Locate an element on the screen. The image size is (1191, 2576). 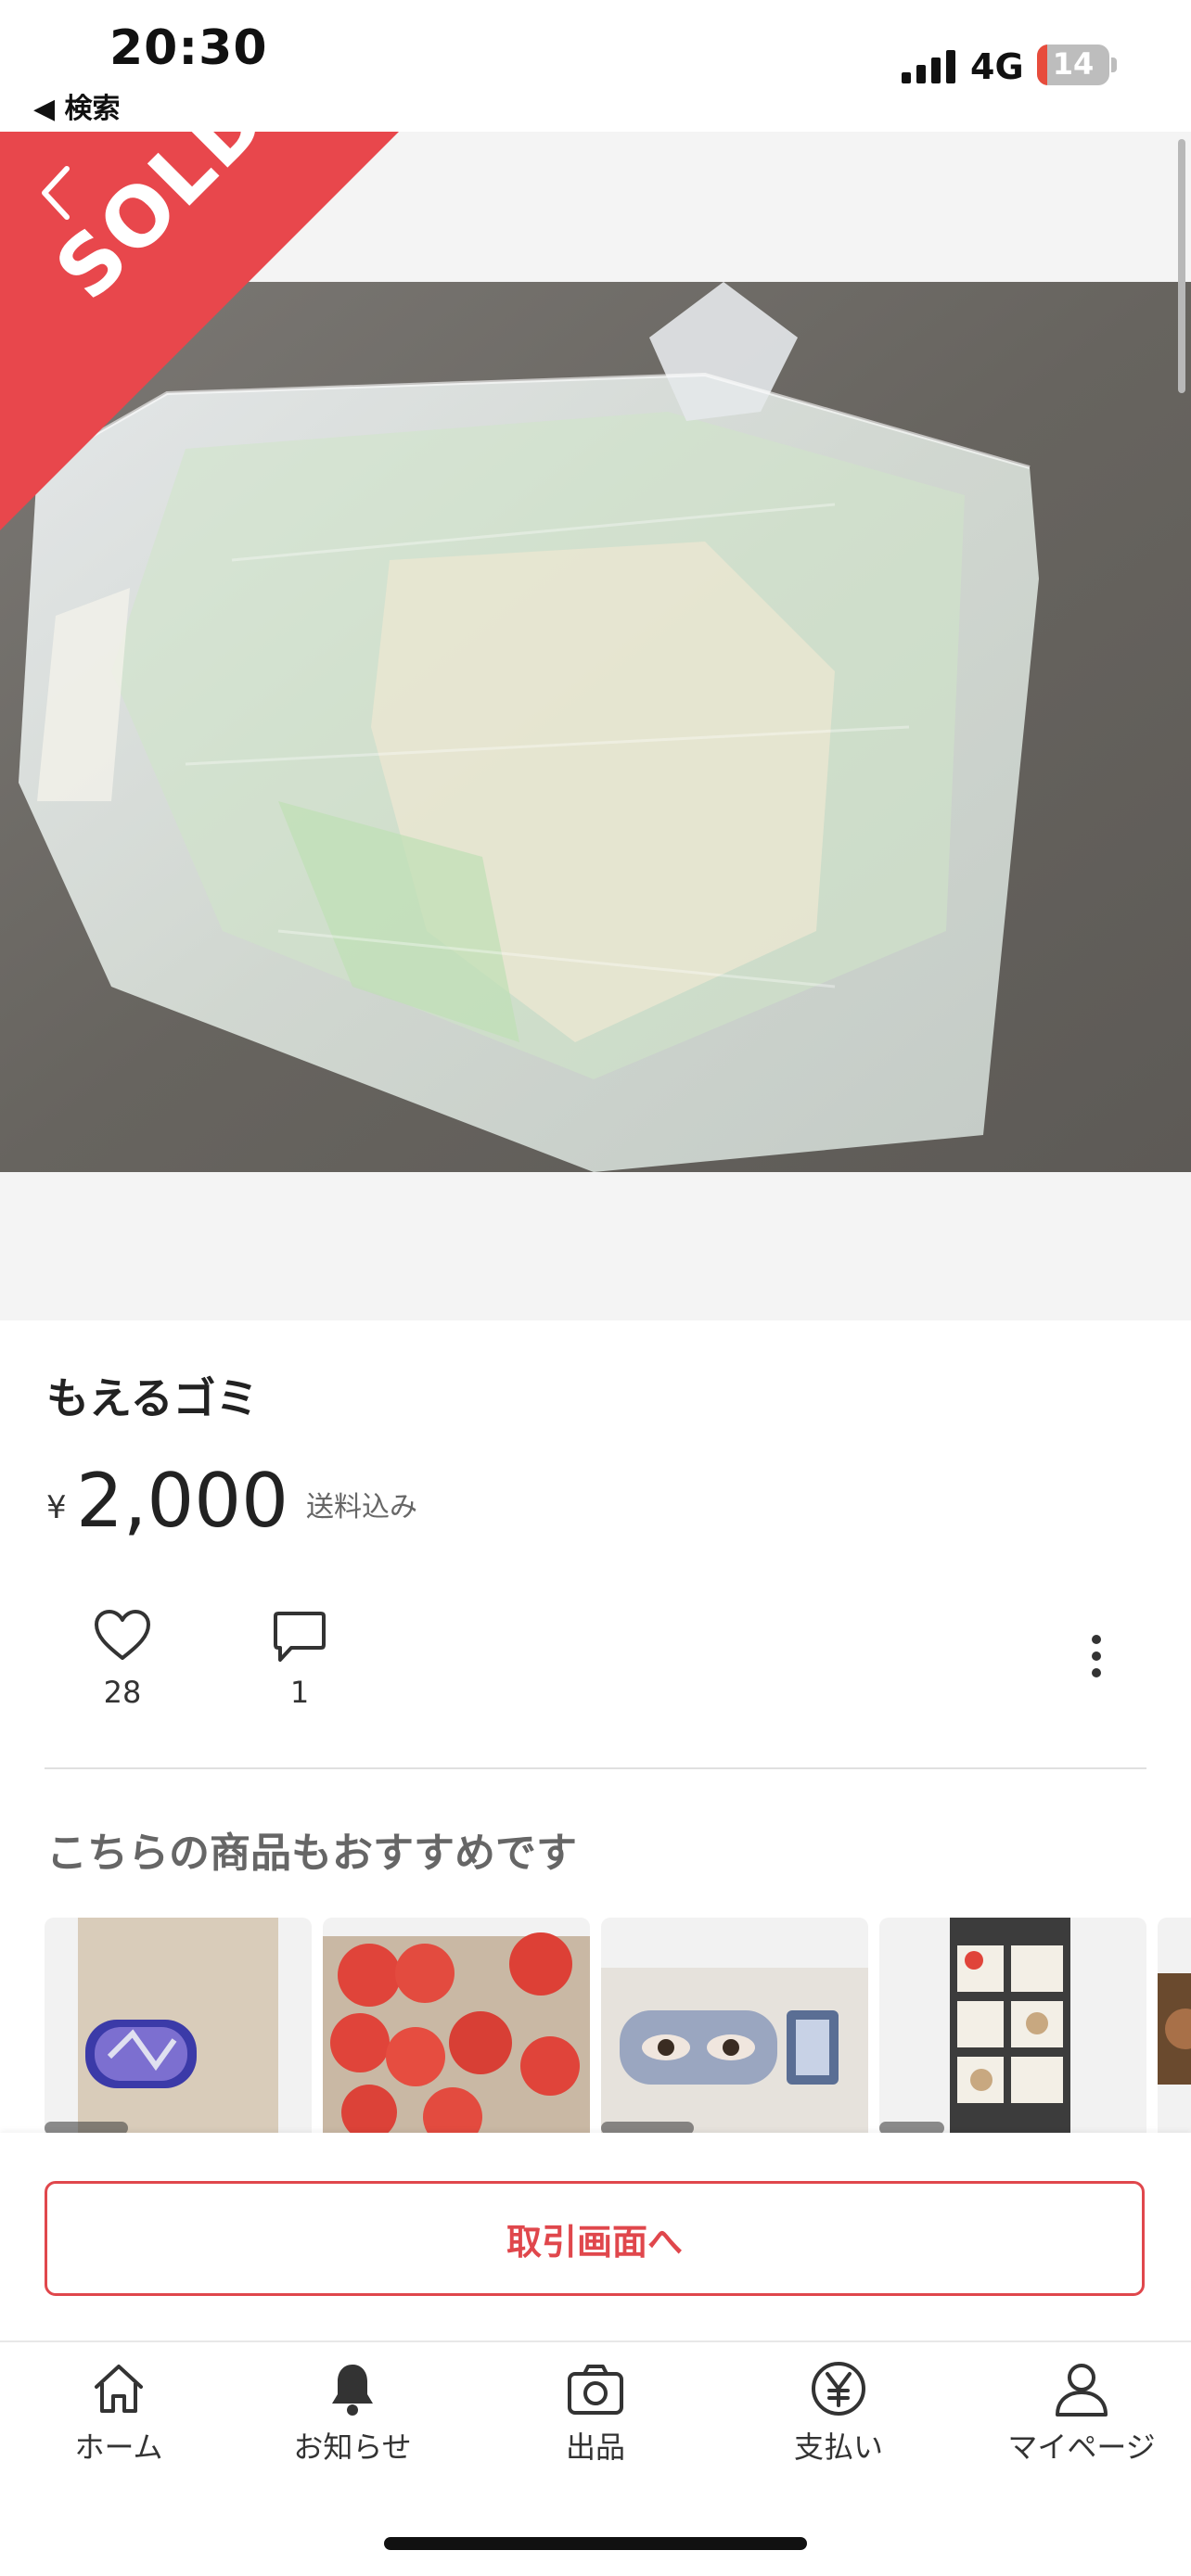
signal-icon is located at coordinates (929, 66).